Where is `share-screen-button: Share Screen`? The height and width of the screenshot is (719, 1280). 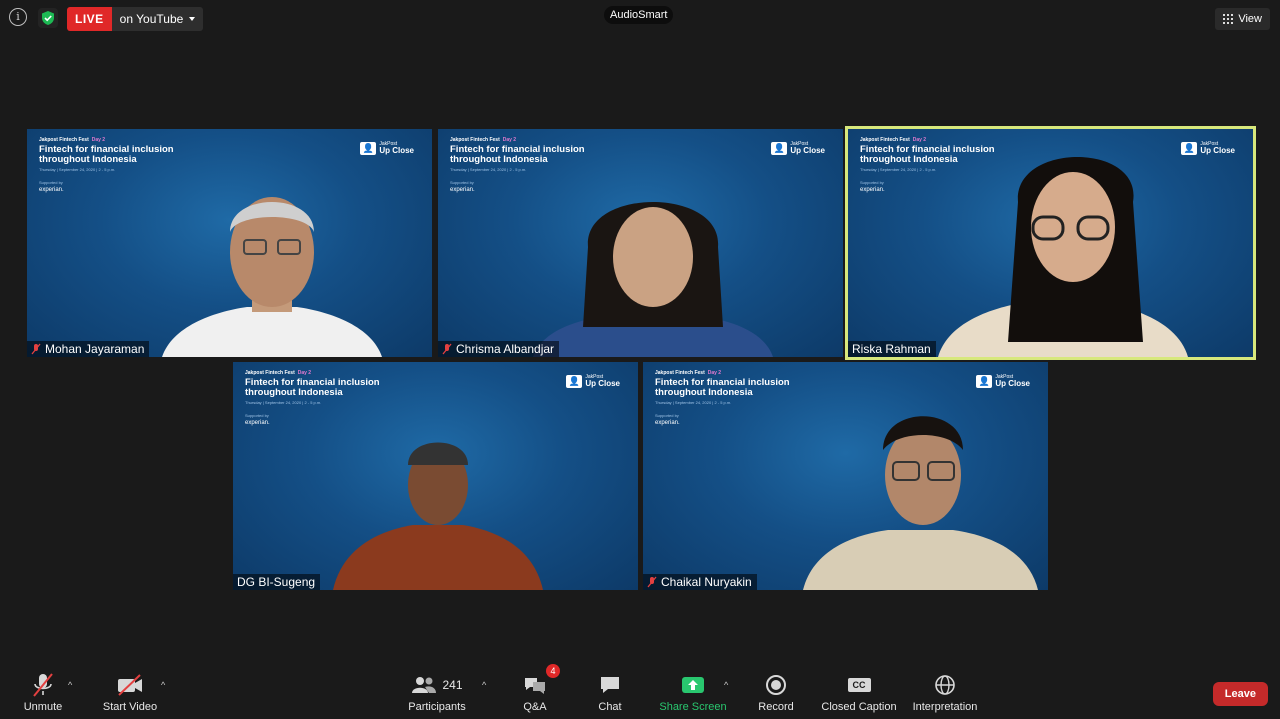 share-screen-button: Share Screen is located at coordinates (693, 691).